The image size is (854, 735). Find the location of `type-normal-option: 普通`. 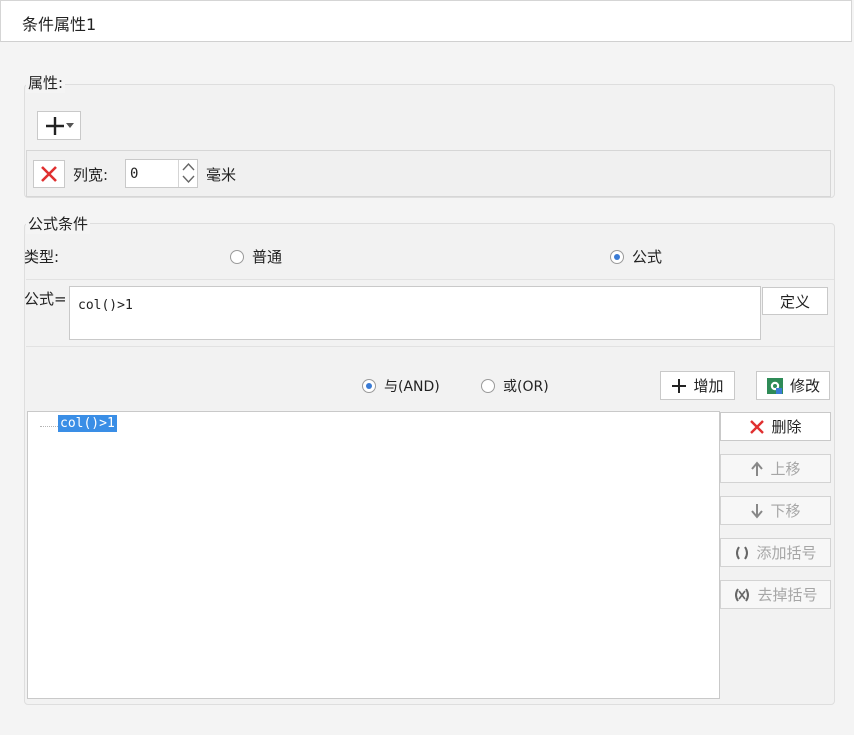

type-normal-option: 普通 is located at coordinates (256, 256).